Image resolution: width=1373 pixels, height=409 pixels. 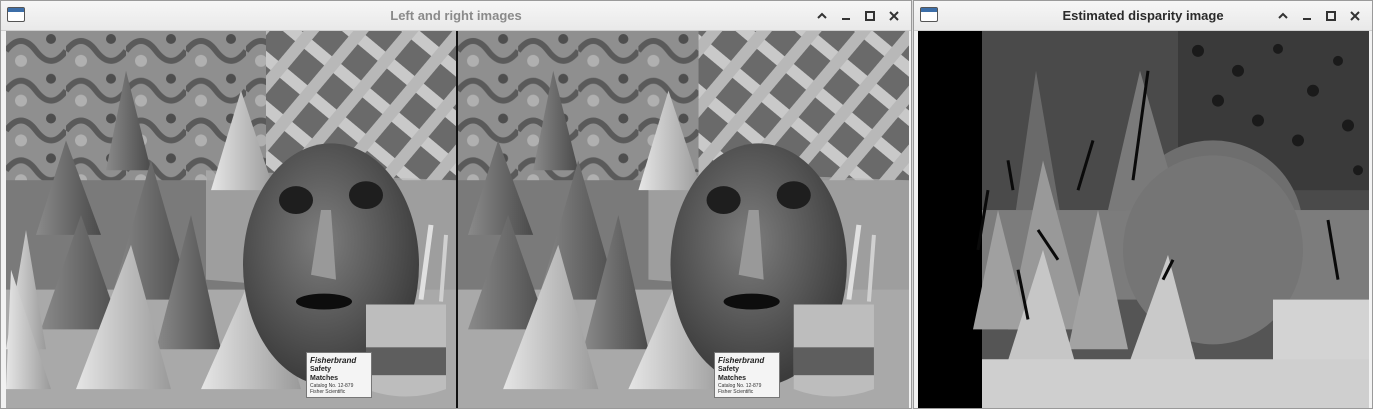 I want to click on titlebar: Left and right images, so click(x=456, y=16).